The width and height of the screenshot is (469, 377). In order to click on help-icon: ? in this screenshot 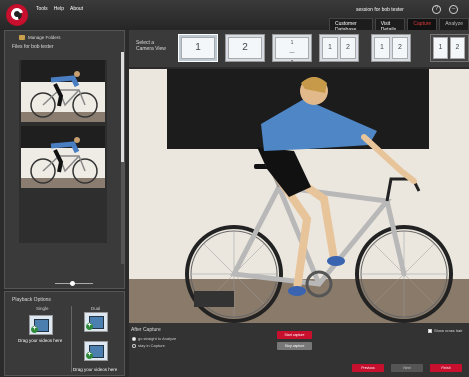, I will do `click(436, 9)`.